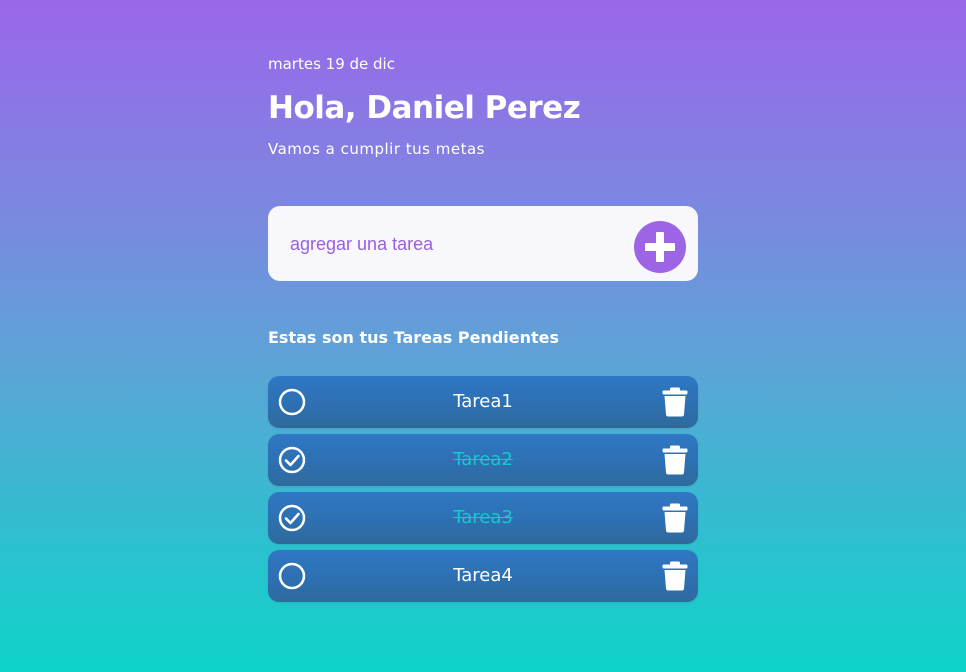 Image resolution: width=966 pixels, height=672 pixels. I want to click on new-task-form, so click(483, 243).